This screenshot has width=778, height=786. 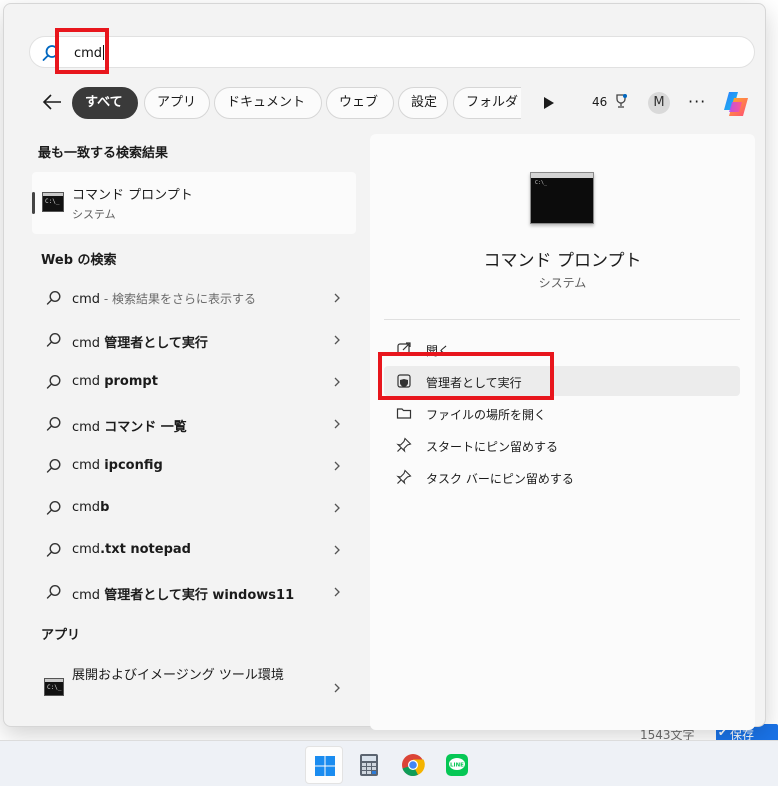 I want to click on folder-icon, so click(x=404, y=413).